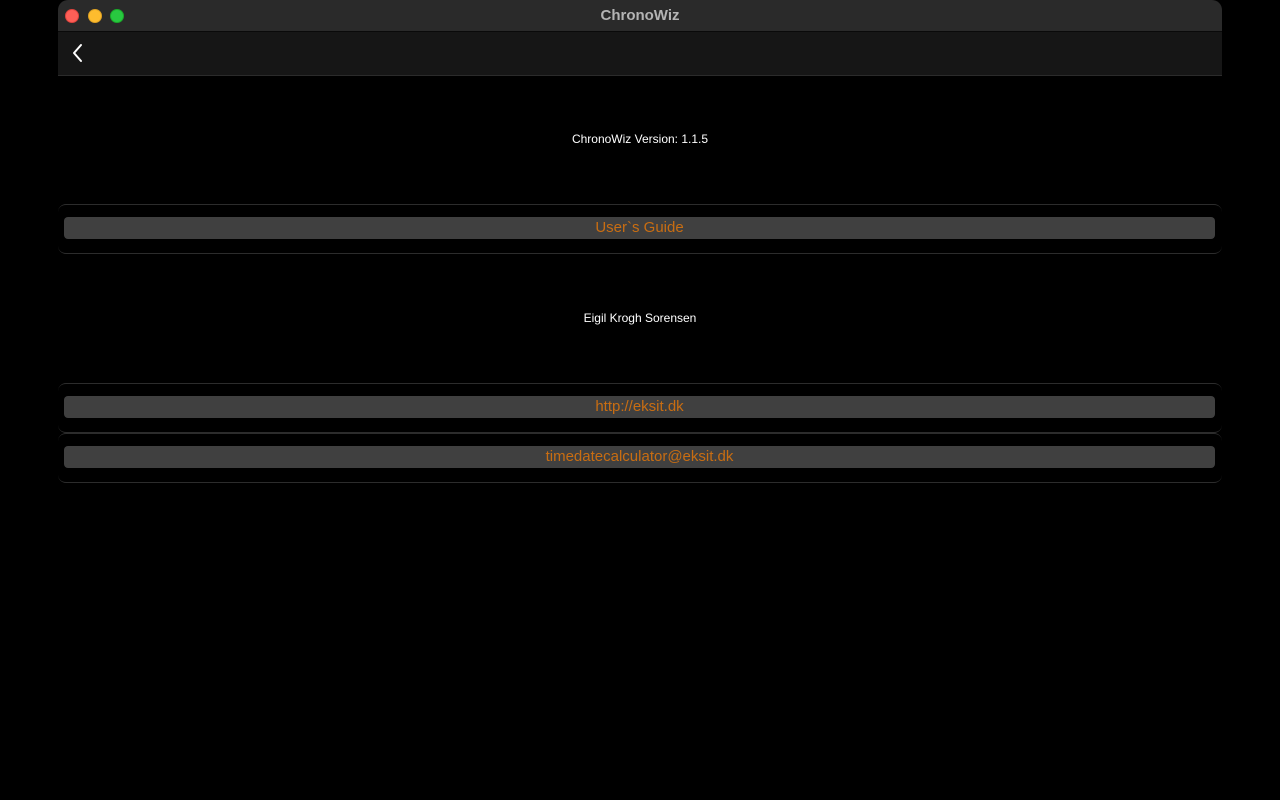  What do you see at coordinates (640, 54) in the screenshot?
I see `navigation-bar` at bounding box center [640, 54].